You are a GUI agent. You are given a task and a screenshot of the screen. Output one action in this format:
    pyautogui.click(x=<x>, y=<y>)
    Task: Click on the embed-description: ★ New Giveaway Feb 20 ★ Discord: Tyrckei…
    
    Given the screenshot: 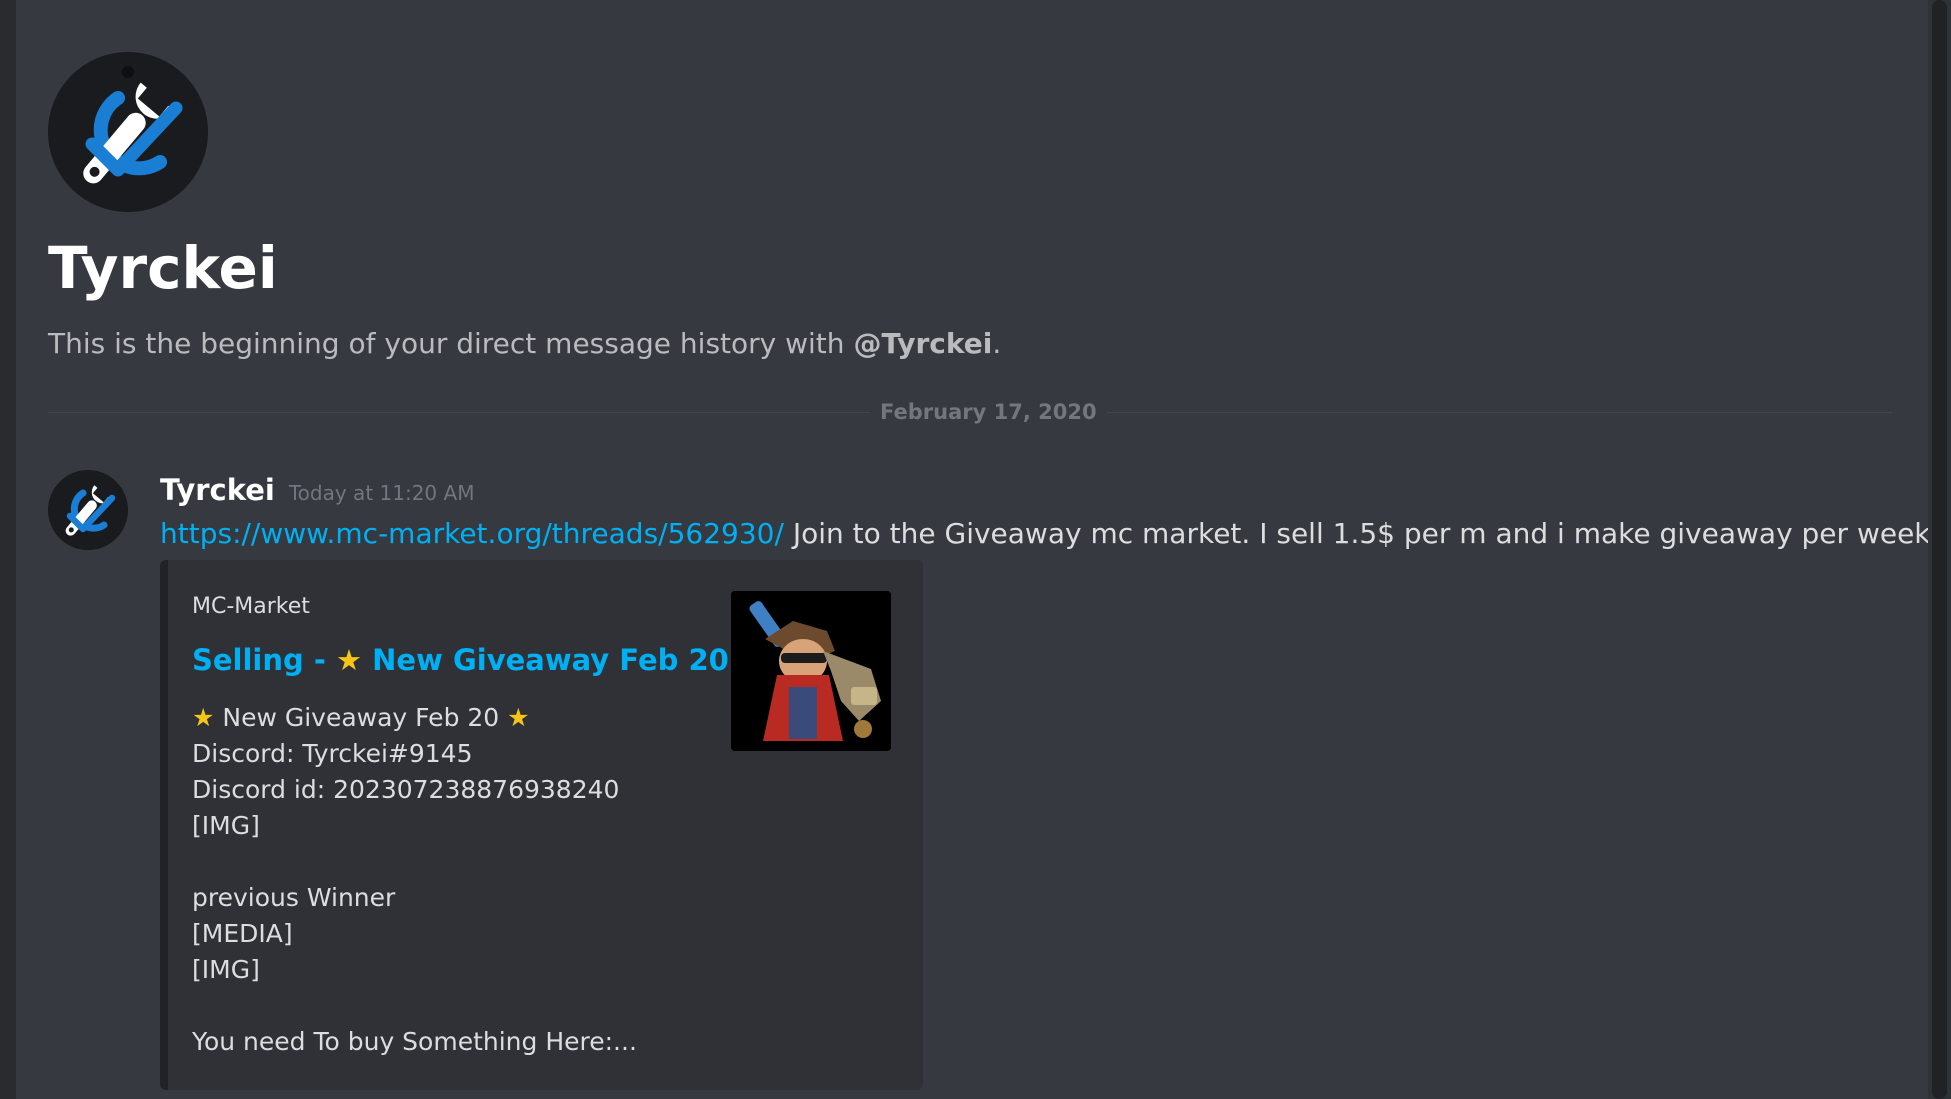 What is the action you would take?
    pyautogui.click(x=414, y=880)
    